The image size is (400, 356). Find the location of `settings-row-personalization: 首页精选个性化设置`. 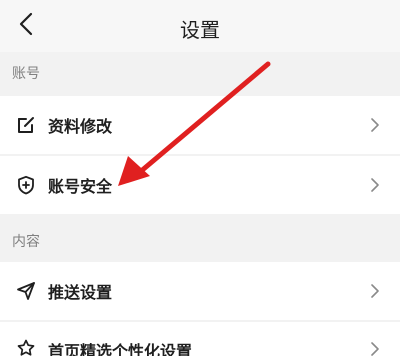

settings-row-personalization: 首页精选个性化设置 is located at coordinates (200, 339).